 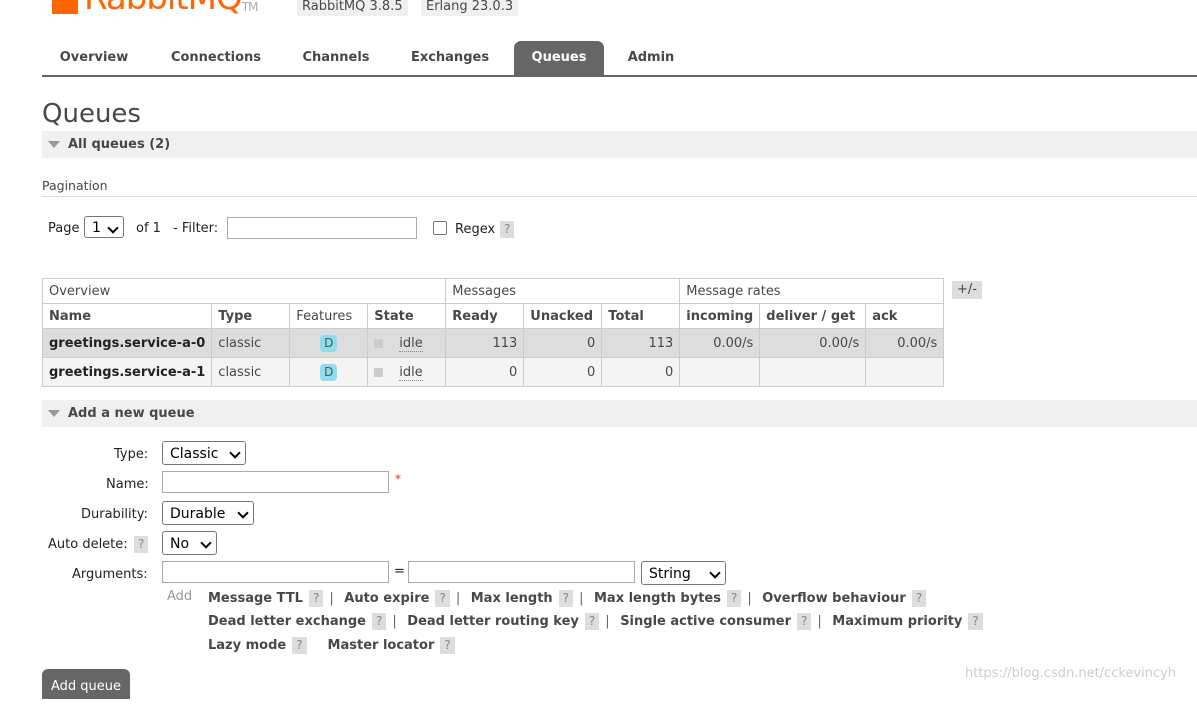 I want to click on tab-channels: Channels, so click(x=336, y=58).